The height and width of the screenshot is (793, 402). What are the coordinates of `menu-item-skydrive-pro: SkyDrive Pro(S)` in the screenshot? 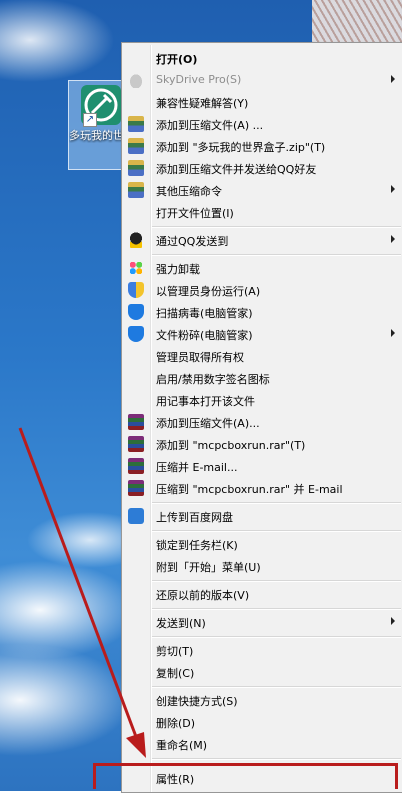 It's located at (262, 80).